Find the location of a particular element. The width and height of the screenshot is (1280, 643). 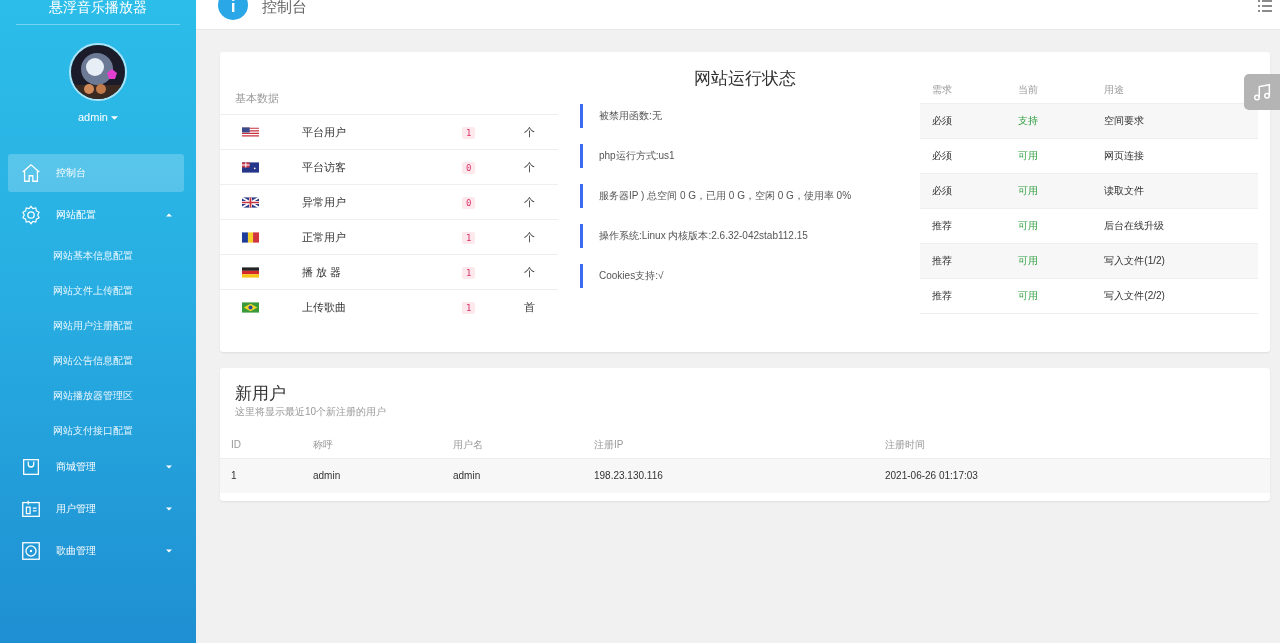

music-button is located at coordinates (1262, 92).